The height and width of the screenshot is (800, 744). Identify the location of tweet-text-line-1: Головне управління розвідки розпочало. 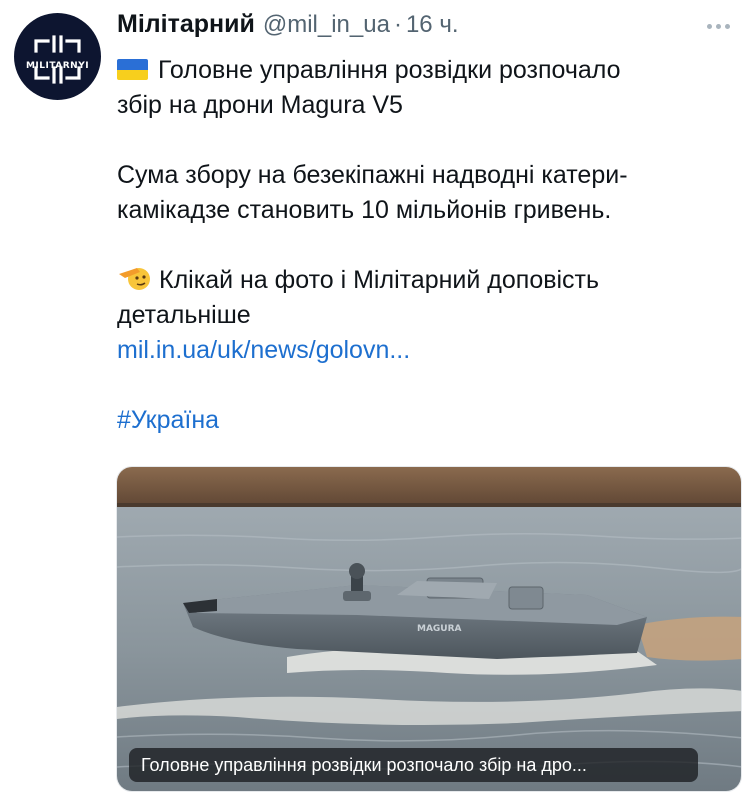
(389, 70).